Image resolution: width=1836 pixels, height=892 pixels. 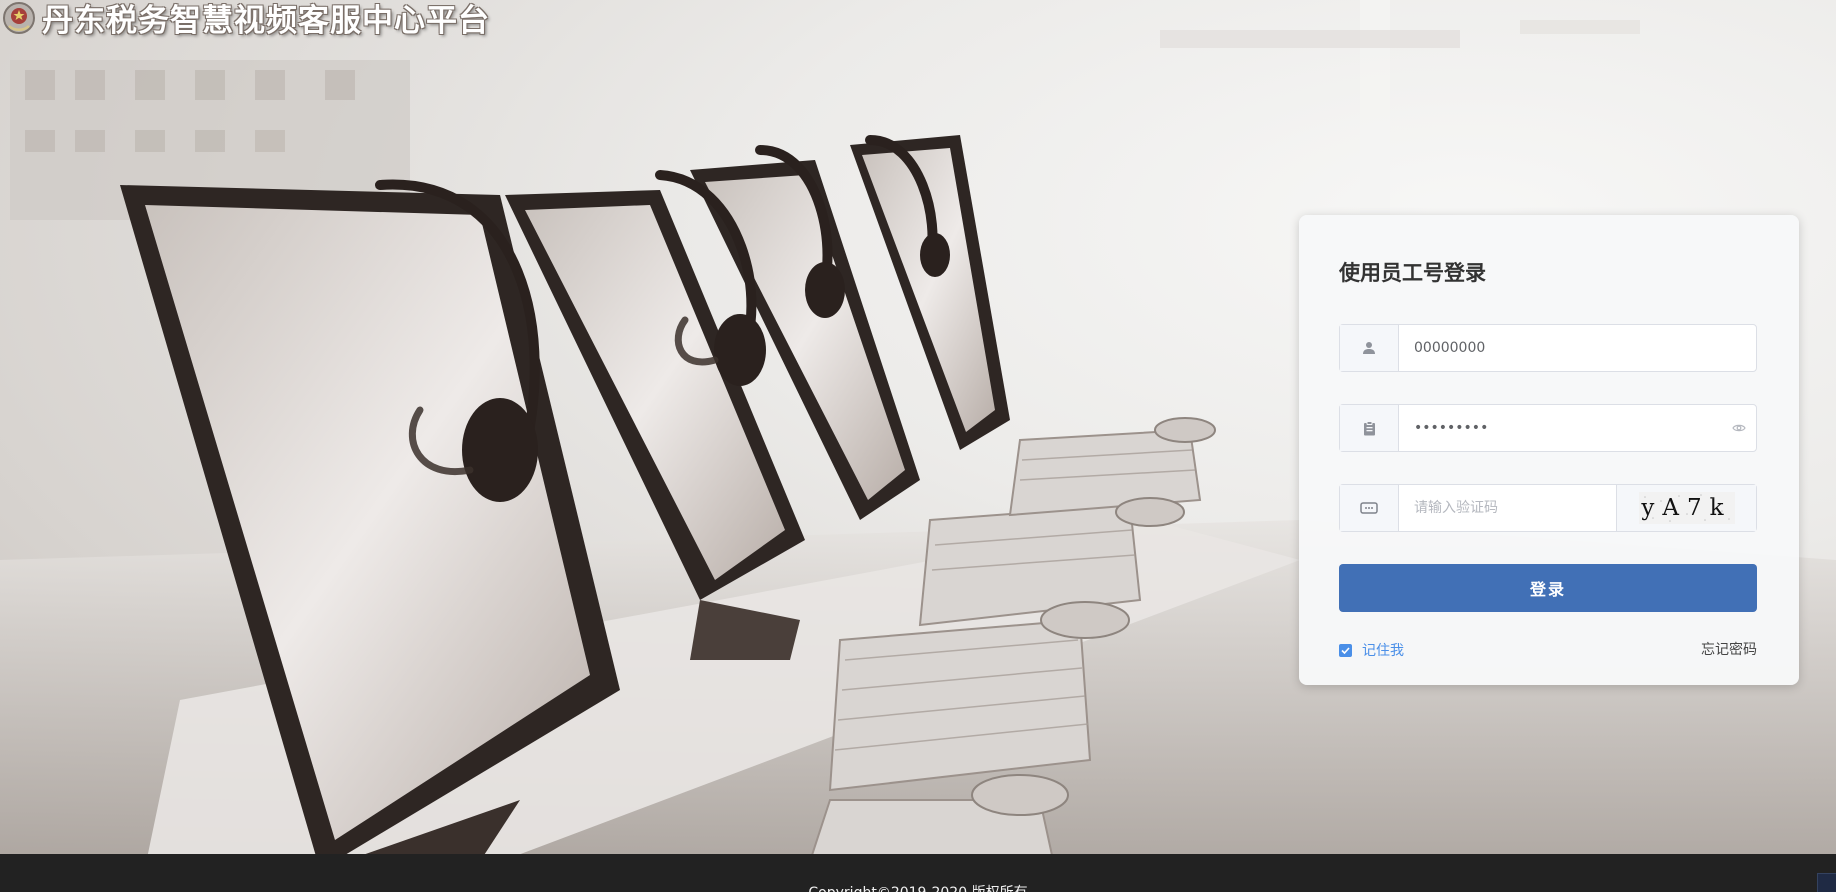 I want to click on show-password-toggle, so click(x=1739, y=428).